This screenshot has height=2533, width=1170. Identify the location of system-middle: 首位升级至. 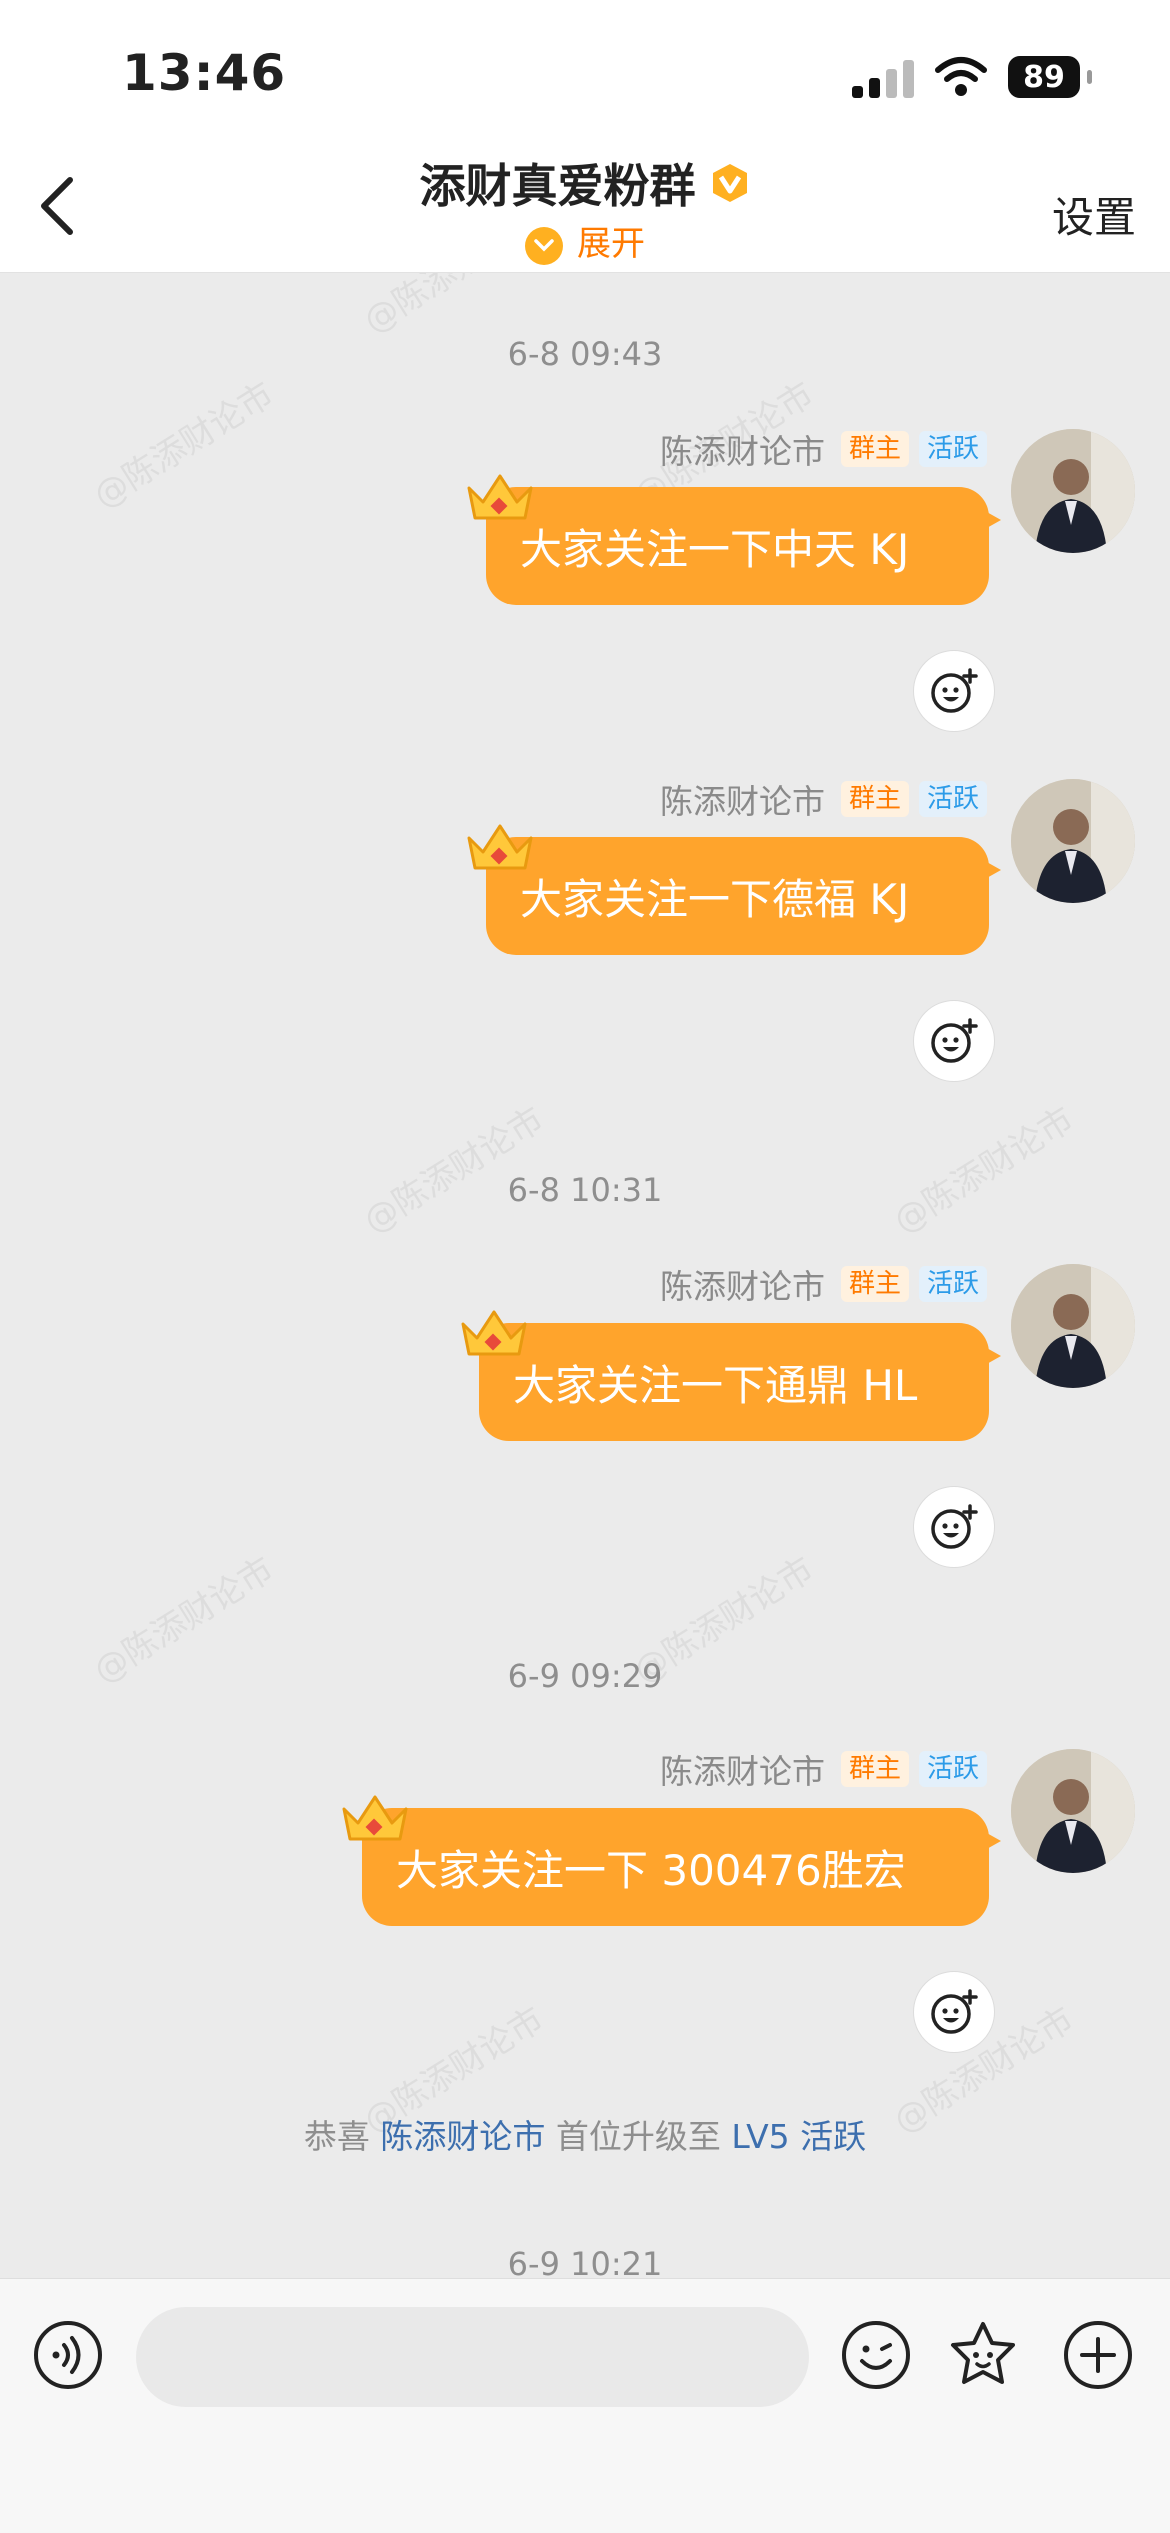
(638, 2136).